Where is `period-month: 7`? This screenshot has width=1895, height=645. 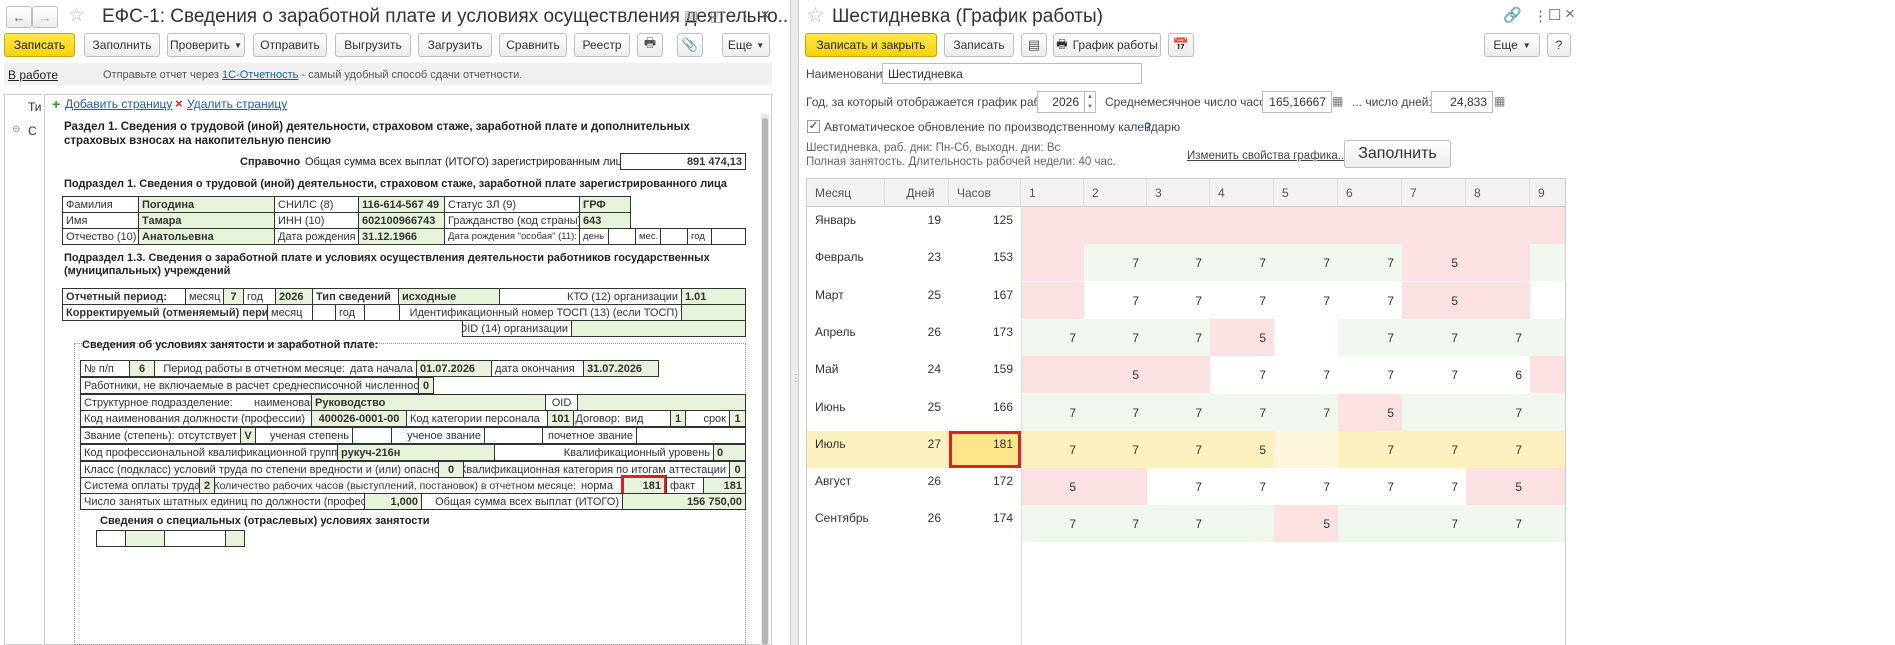
period-month: 7 is located at coordinates (233, 296).